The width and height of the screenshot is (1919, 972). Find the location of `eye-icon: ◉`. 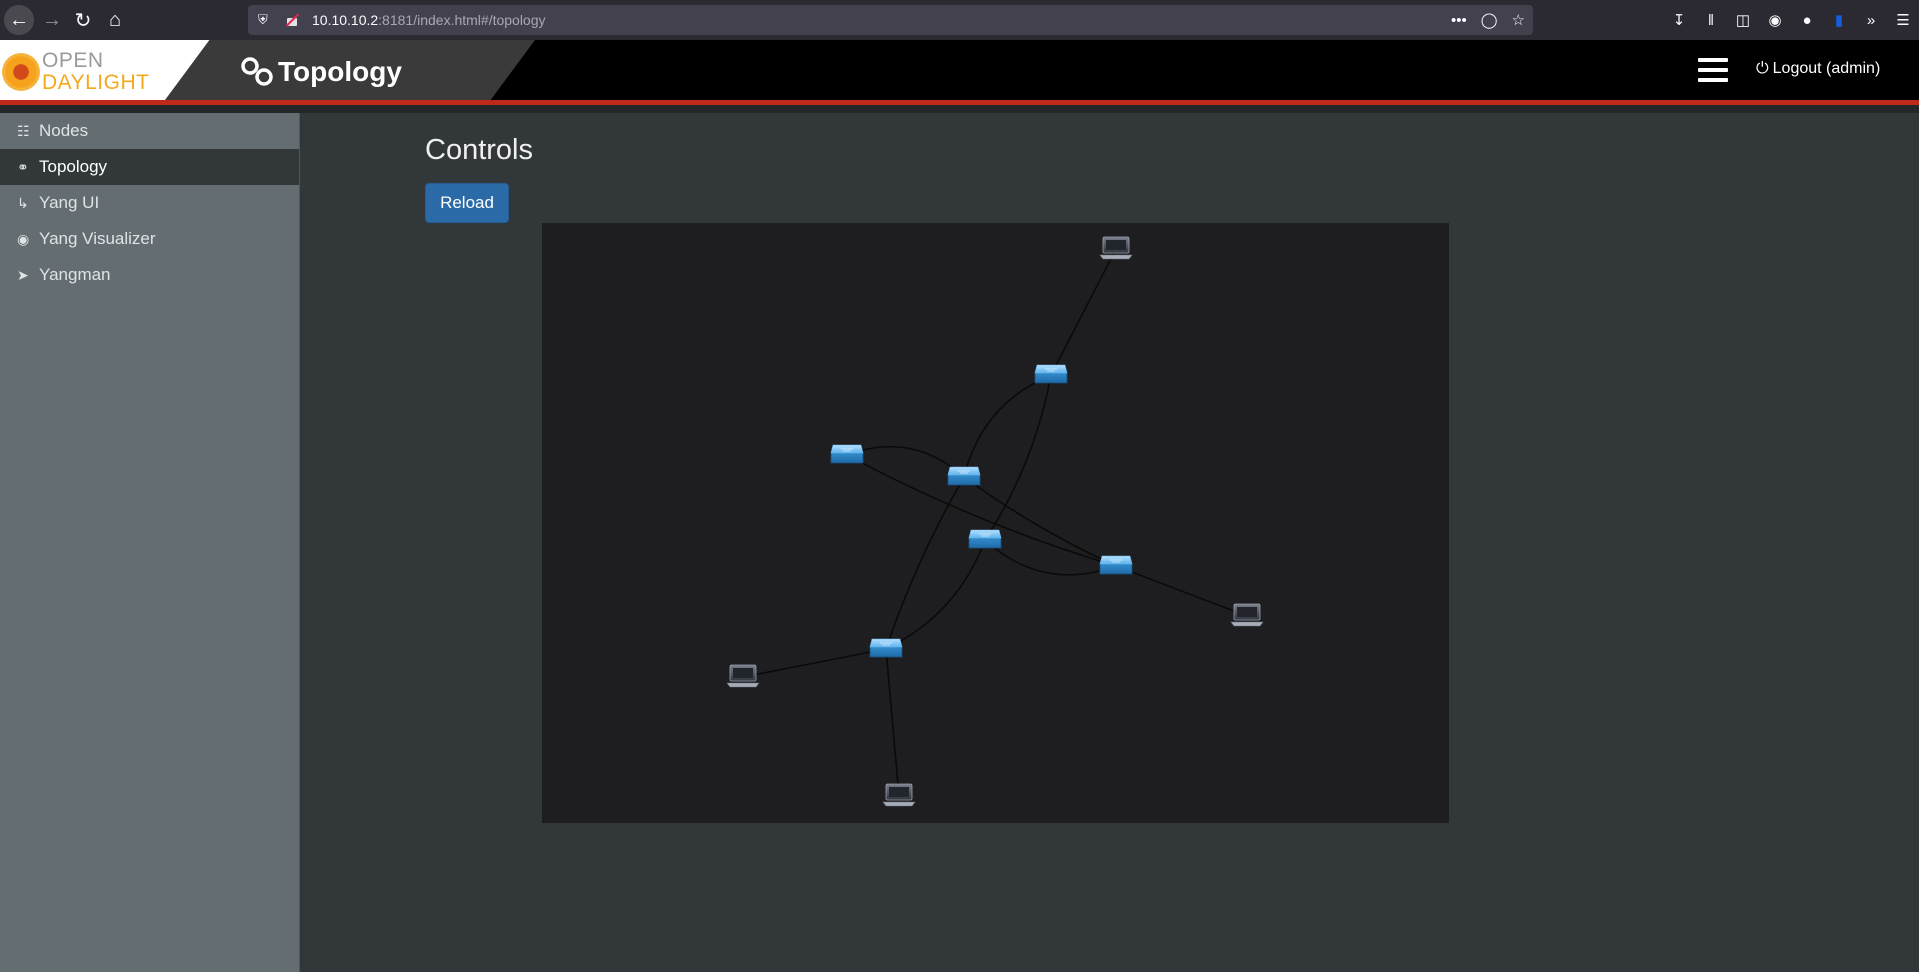

eye-icon: ◉ is located at coordinates (23, 238).